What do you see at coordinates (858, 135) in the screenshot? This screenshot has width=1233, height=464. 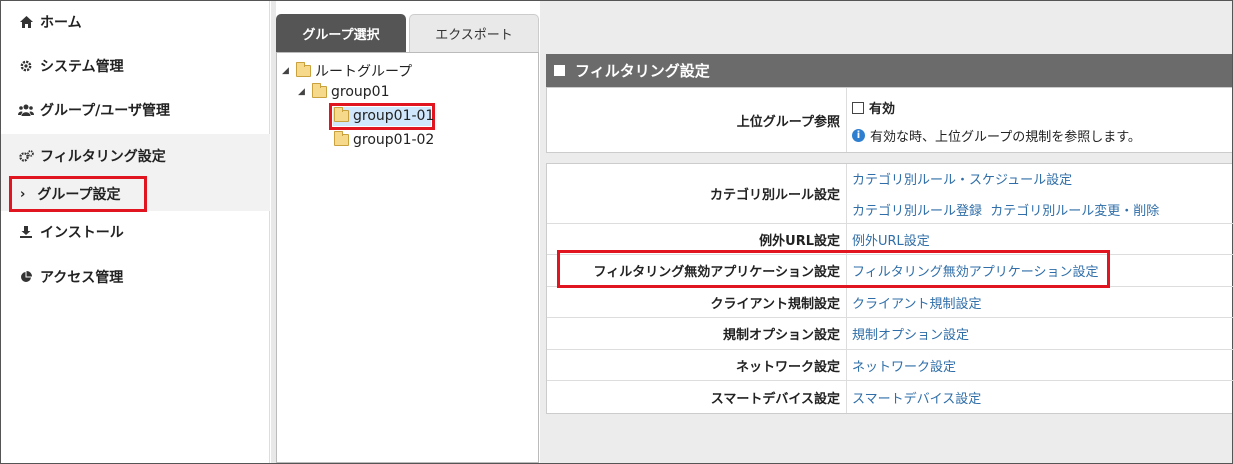 I see `info-icon: i` at bounding box center [858, 135].